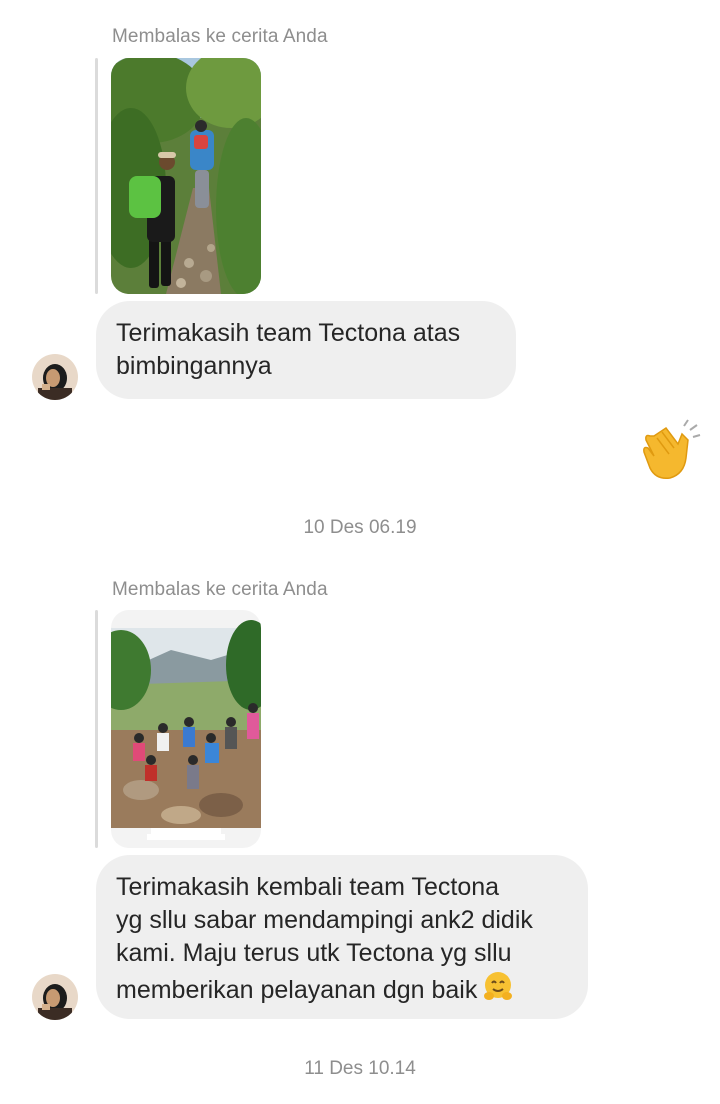  Describe the element at coordinates (194, 366) in the screenshot. I see `message-line: bimbingannya` at that location.